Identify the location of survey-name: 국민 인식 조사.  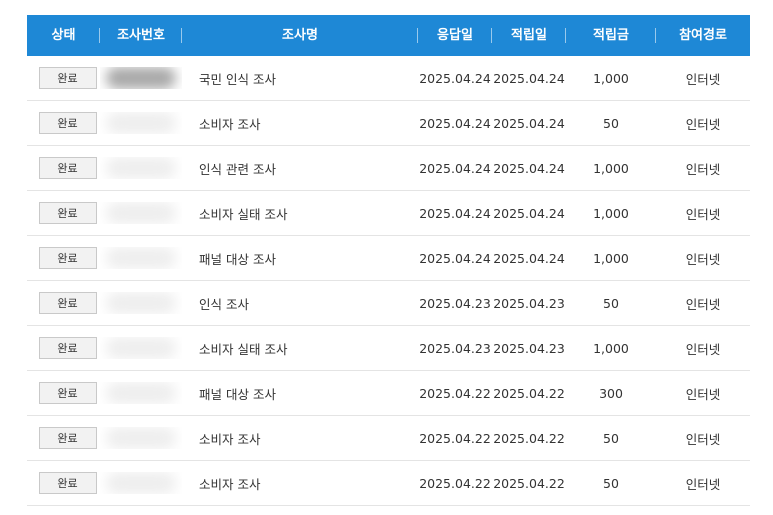
(300, 78).